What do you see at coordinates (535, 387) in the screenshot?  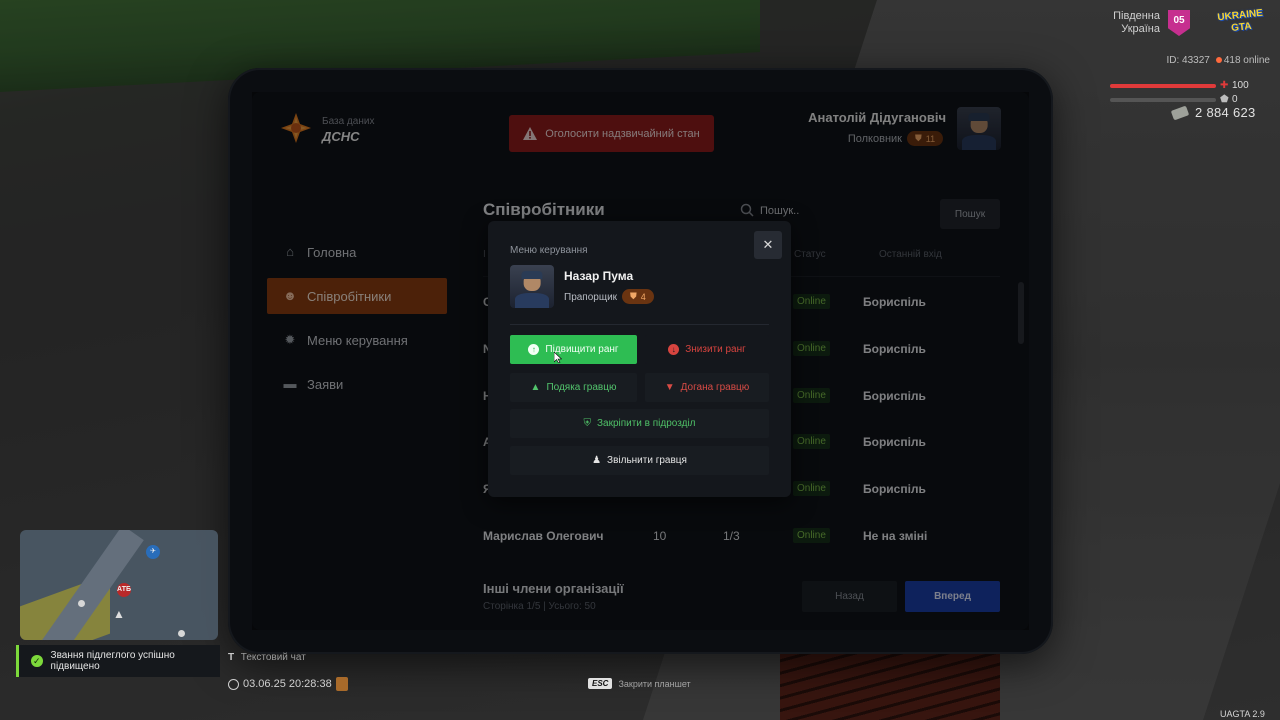 I see `thumbs-up-icon: ▲` at bounding box center [535, 387].